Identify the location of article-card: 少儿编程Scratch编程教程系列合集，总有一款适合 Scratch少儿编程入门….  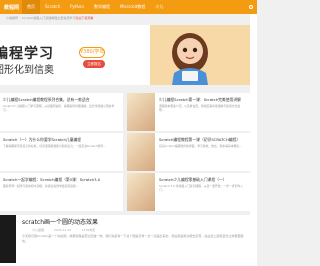
(61, 112).